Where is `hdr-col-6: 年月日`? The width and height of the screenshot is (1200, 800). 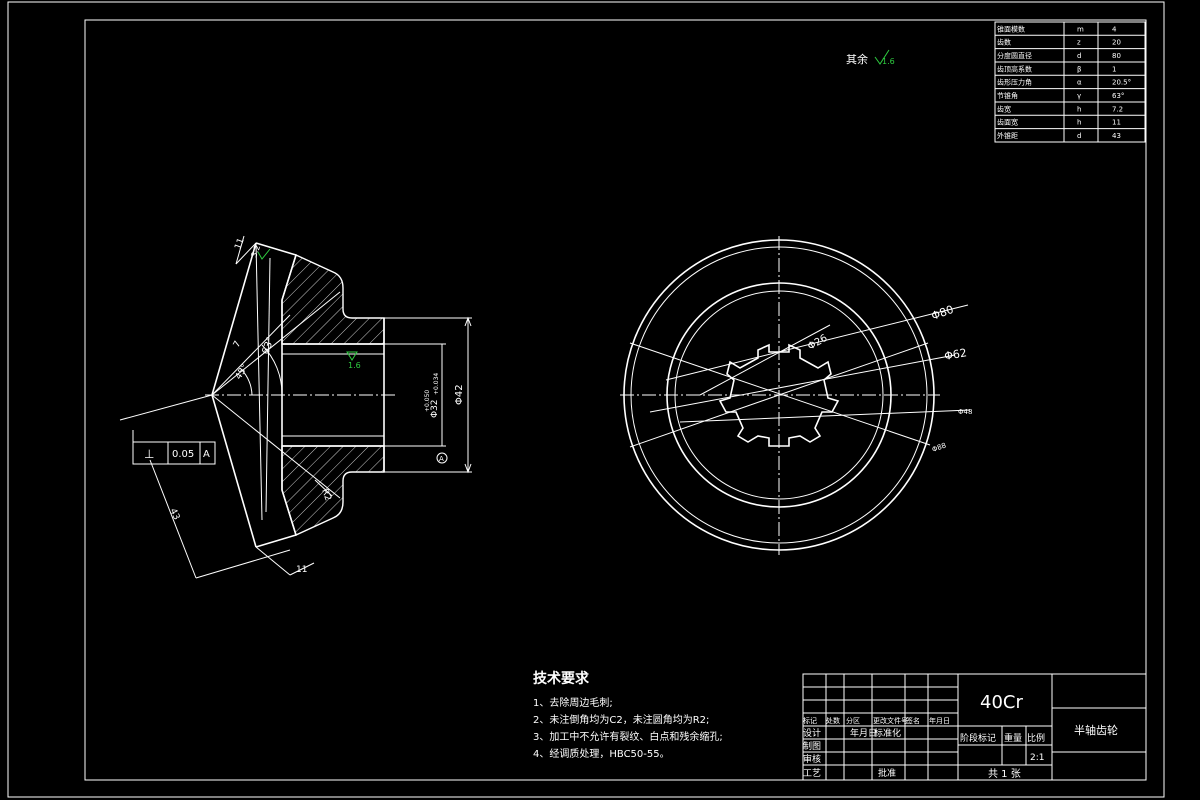
hdr-col-6: 年月日 is located at coordinates (939, 720).